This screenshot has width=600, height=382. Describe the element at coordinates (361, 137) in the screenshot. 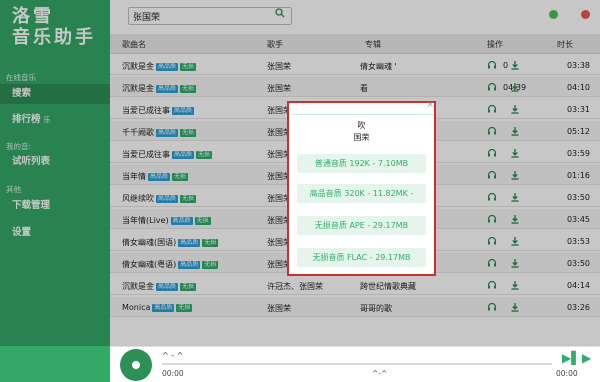

I see `dialog-song-artist: 国荣` at that location.